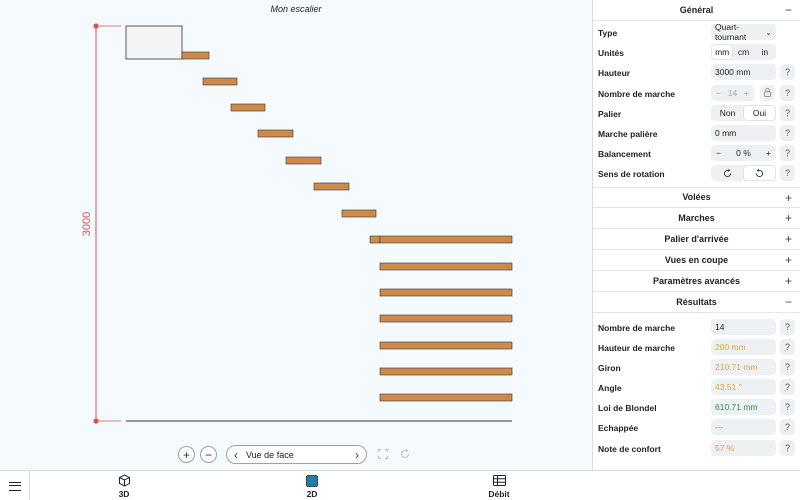 The image size is (800, 500). What do you see at coordinates (636, 93) in the screenshot?
I see `step-count-label: Nombre de marche` at bounding box center [636, 93].